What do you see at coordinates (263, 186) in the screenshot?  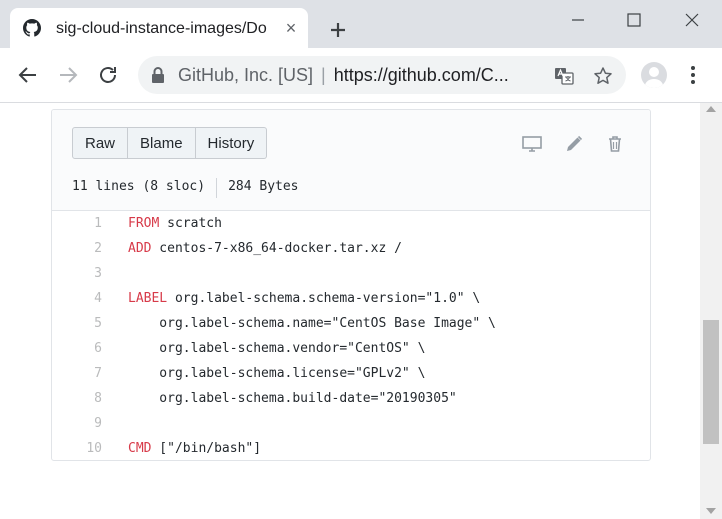 I see `file-size: 284 Bytes` at bounding box center [263, 186].